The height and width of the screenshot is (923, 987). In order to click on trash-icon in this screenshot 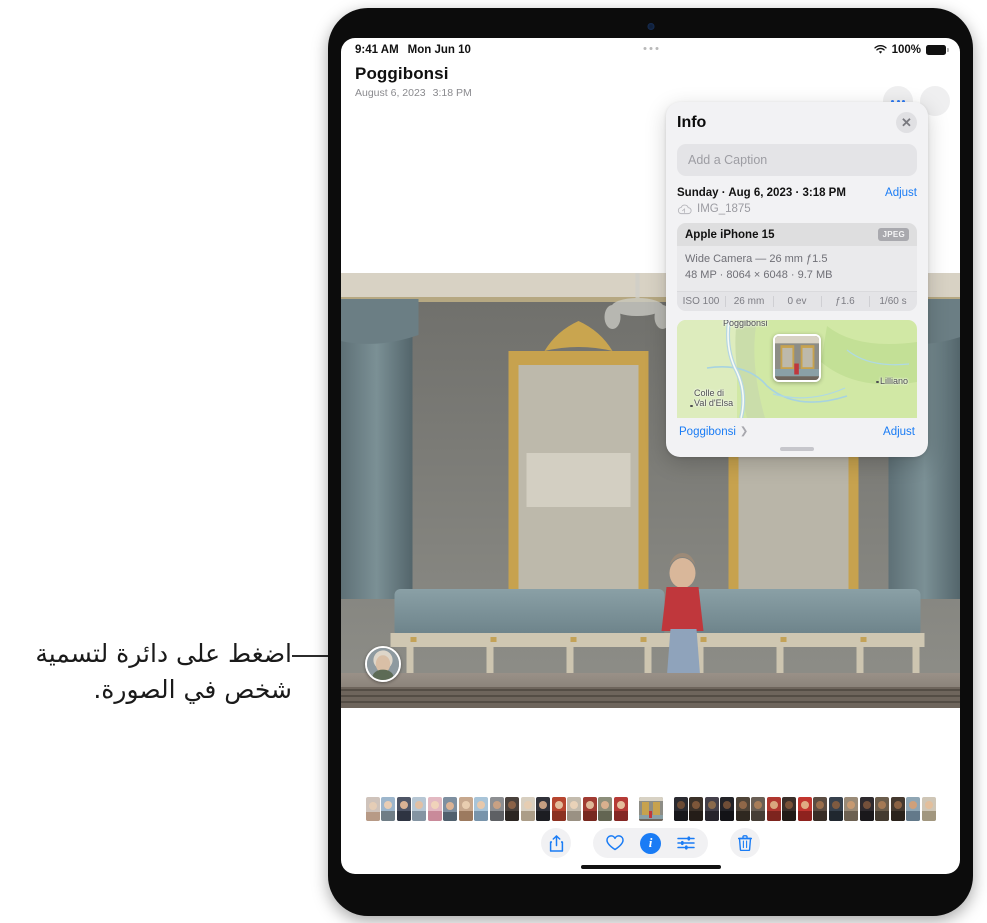, I will do `click(745, 843)`.